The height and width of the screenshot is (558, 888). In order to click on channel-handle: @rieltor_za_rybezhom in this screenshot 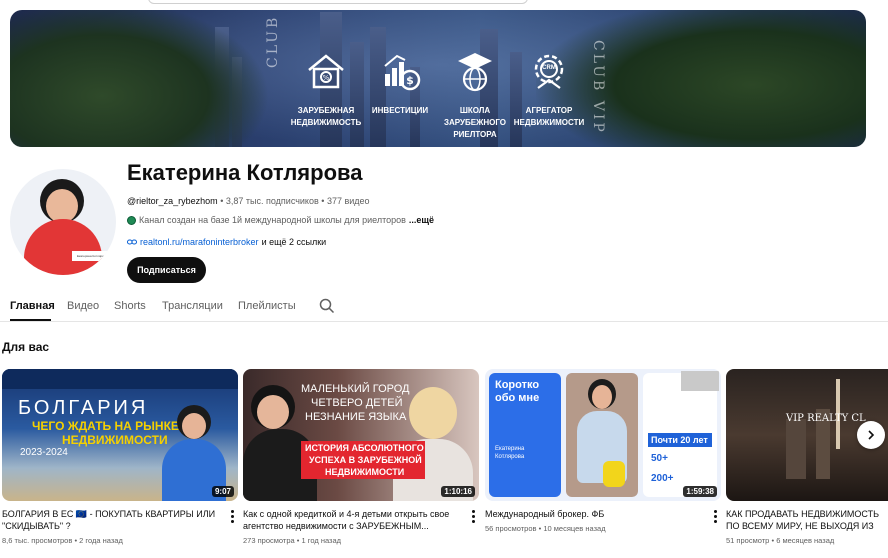, I will do `click(172, 201)`.